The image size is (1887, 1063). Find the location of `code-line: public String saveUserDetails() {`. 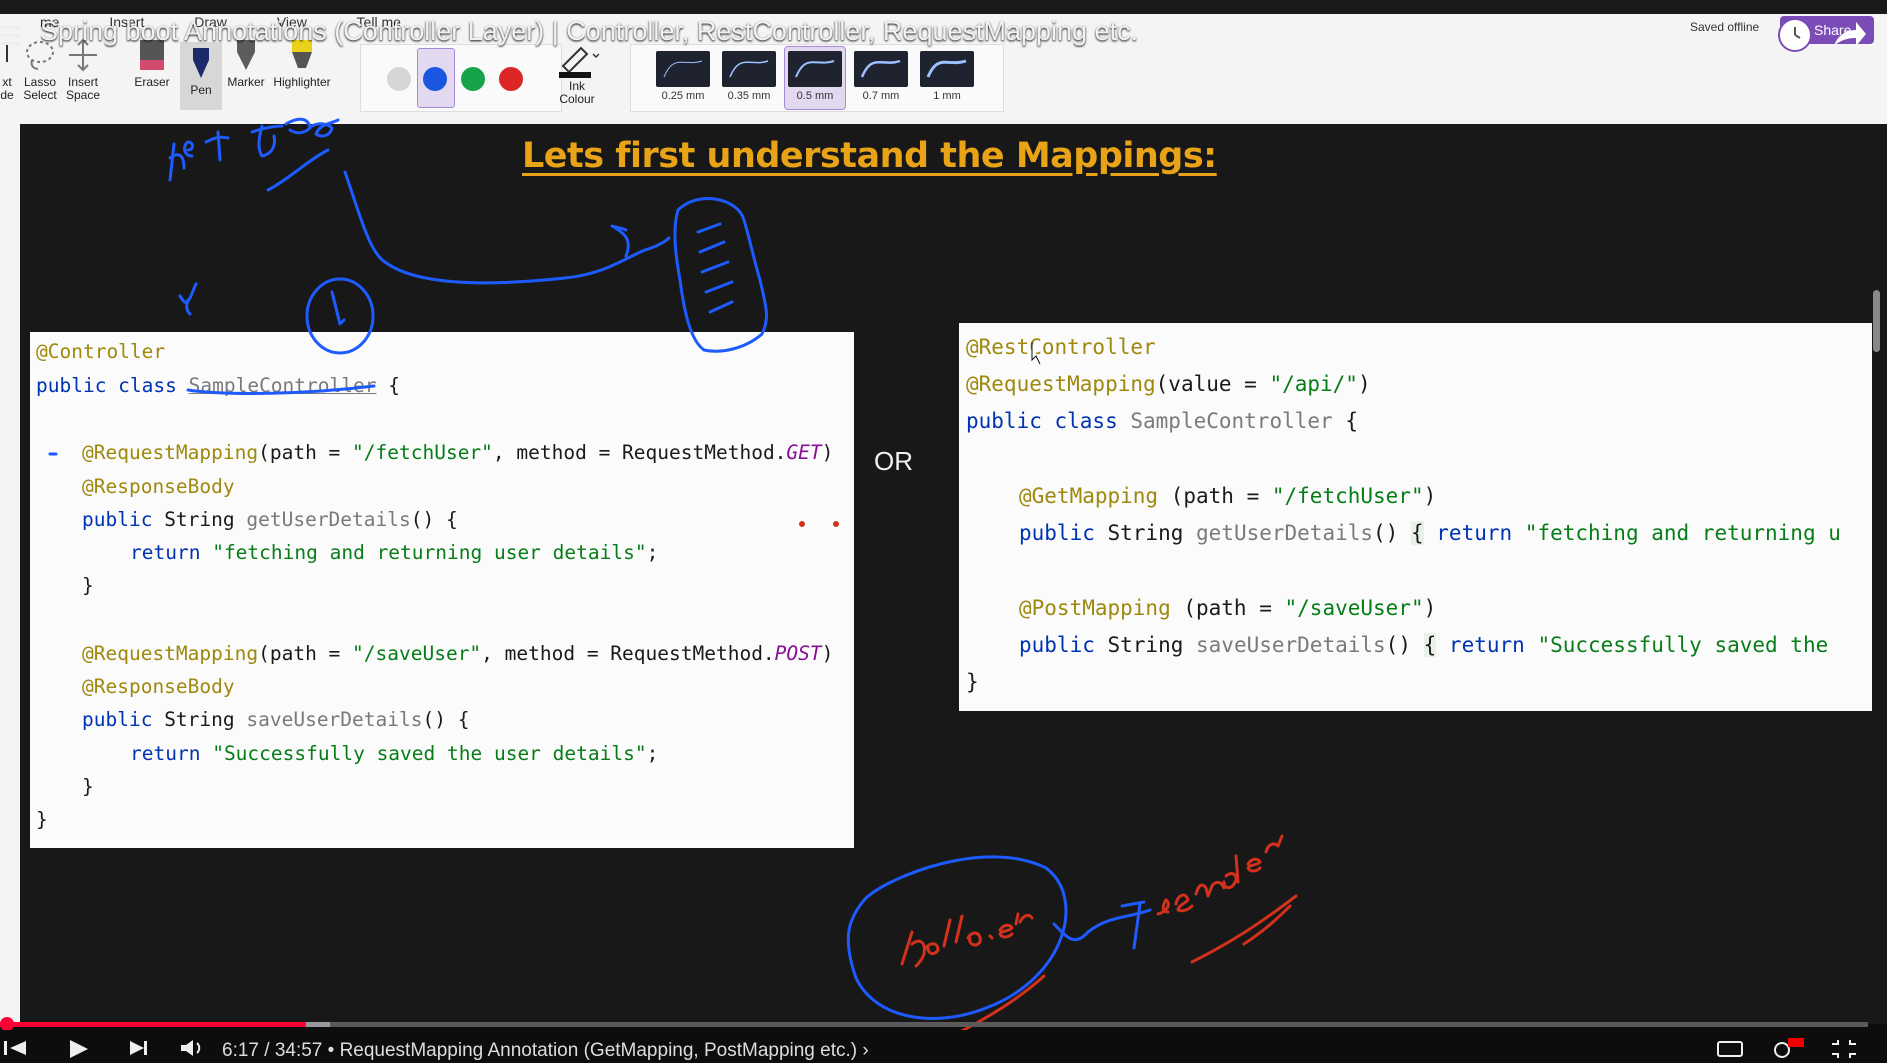

code-line: public String saveUserDetails() { is located at coordinates (276, 719).